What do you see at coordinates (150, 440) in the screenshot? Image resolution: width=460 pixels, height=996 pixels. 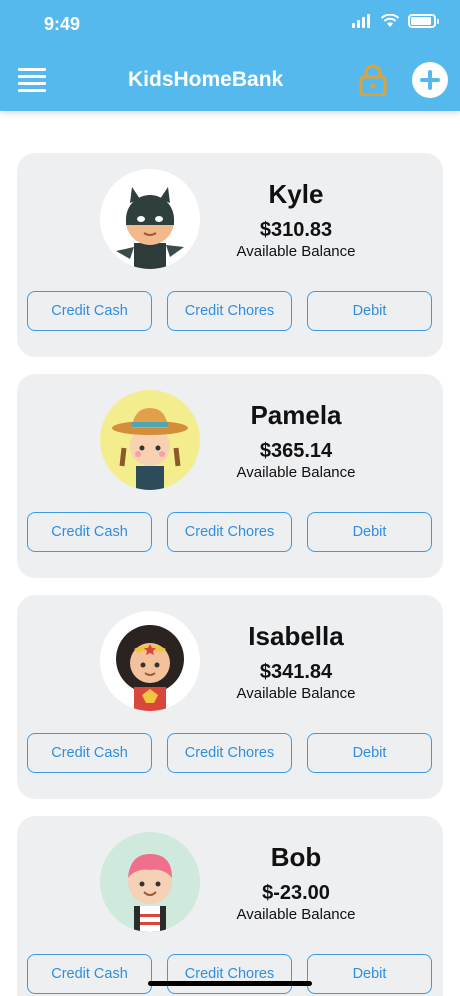 I see `cowgirl-avatar` at bounding box center [150, 440].